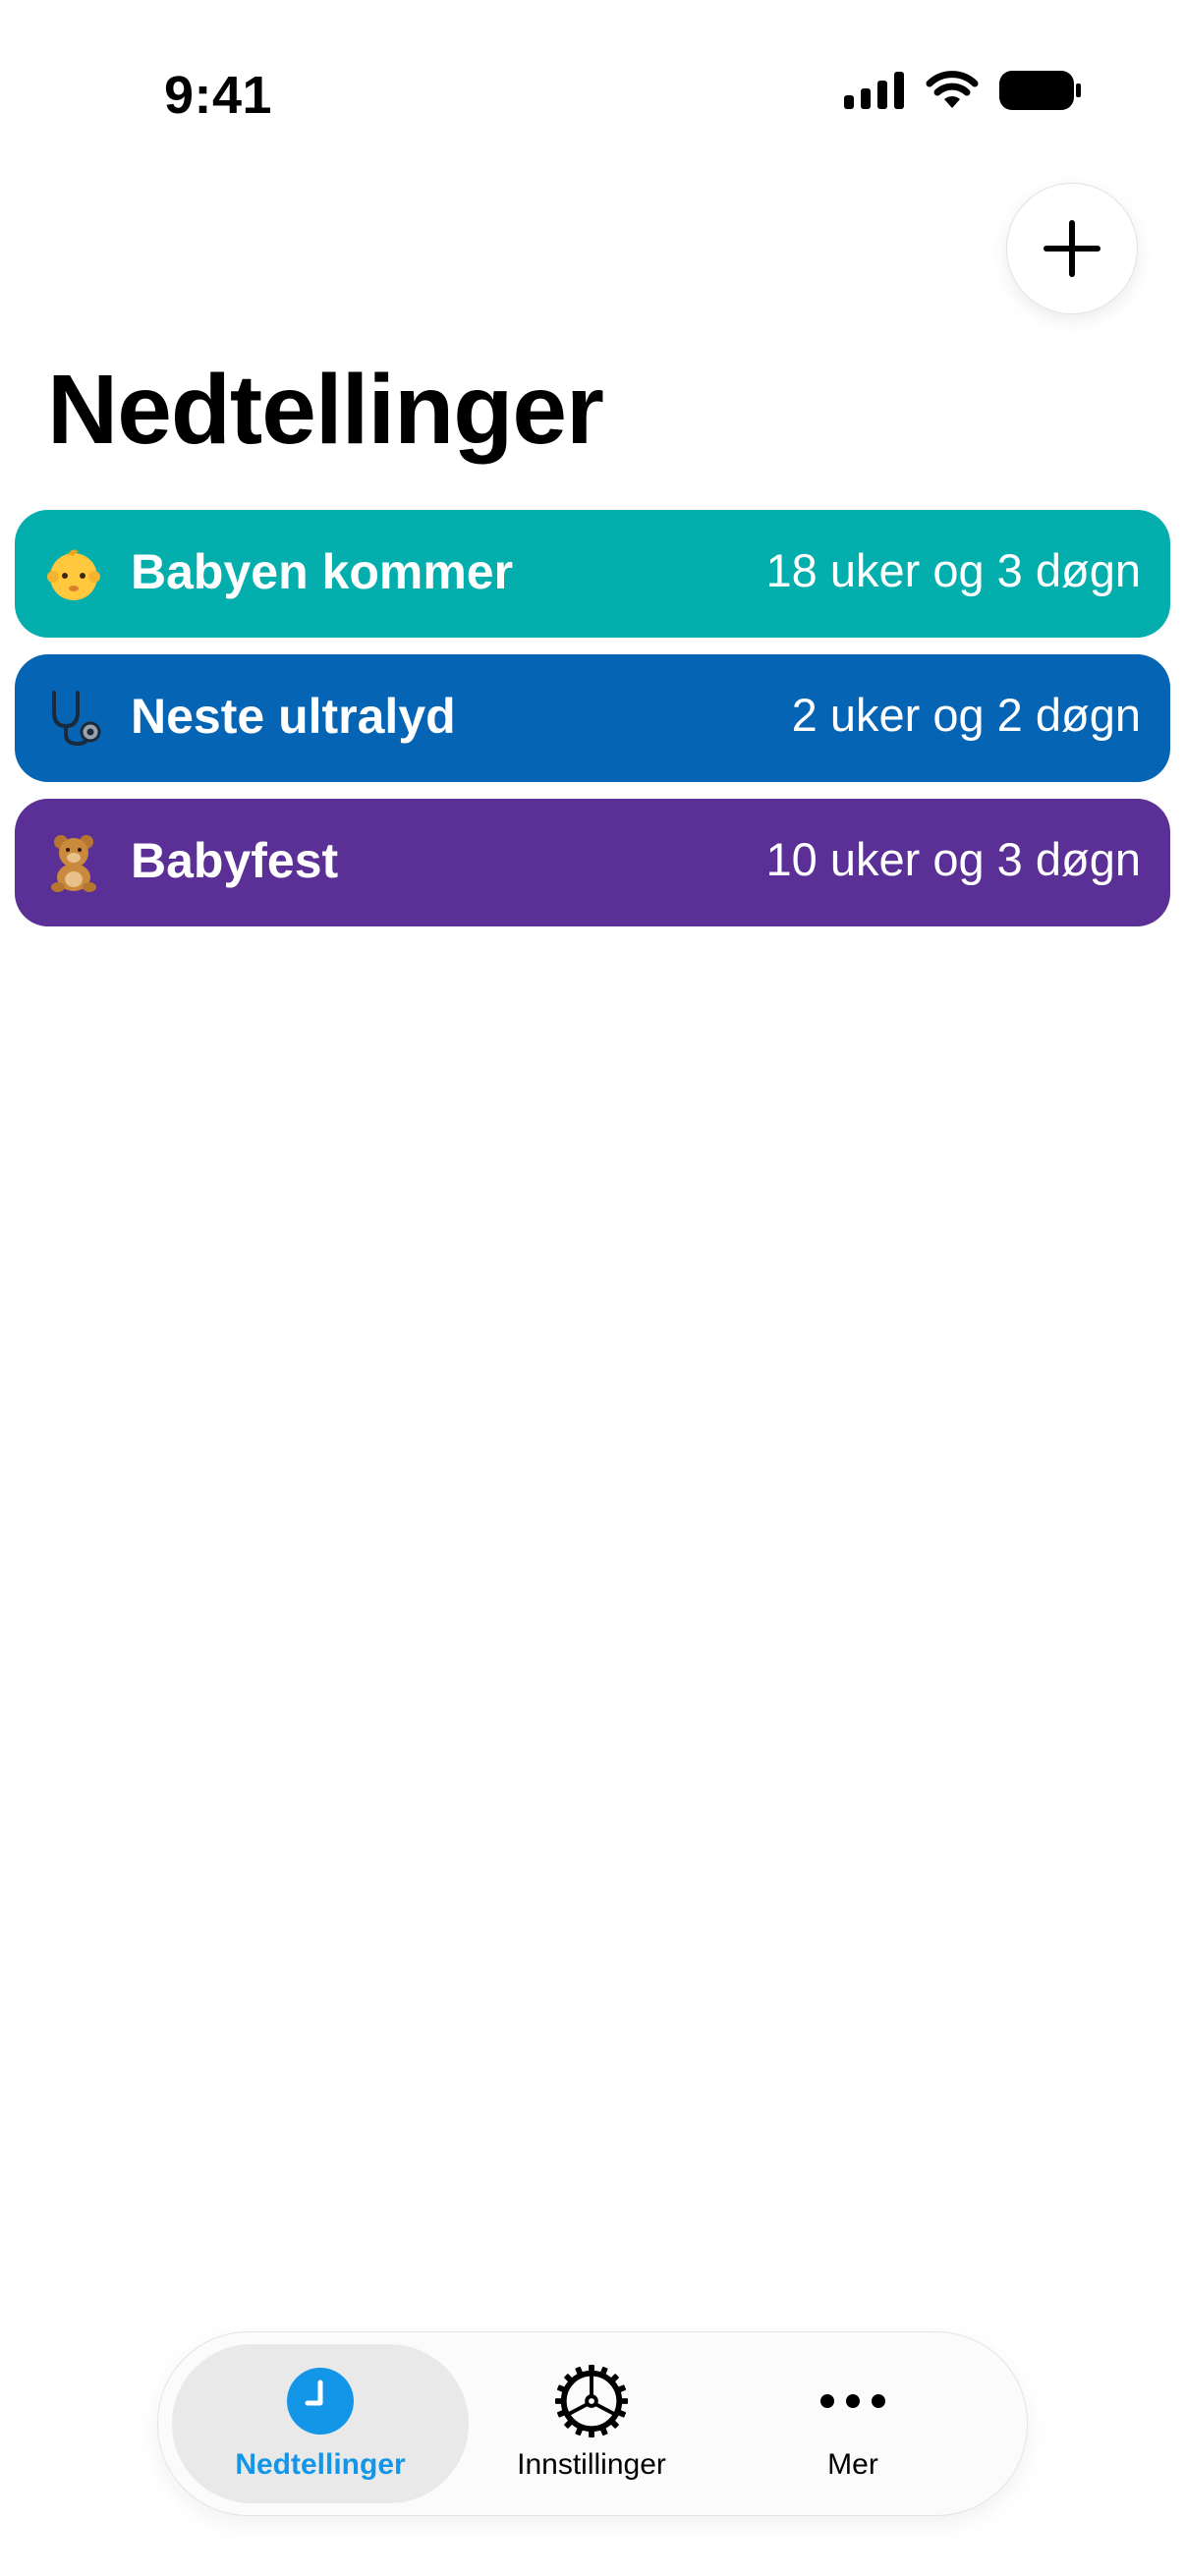 This screenshot has width=1185, height=2576. I want to click on wifi-icon, so click(953, 89).